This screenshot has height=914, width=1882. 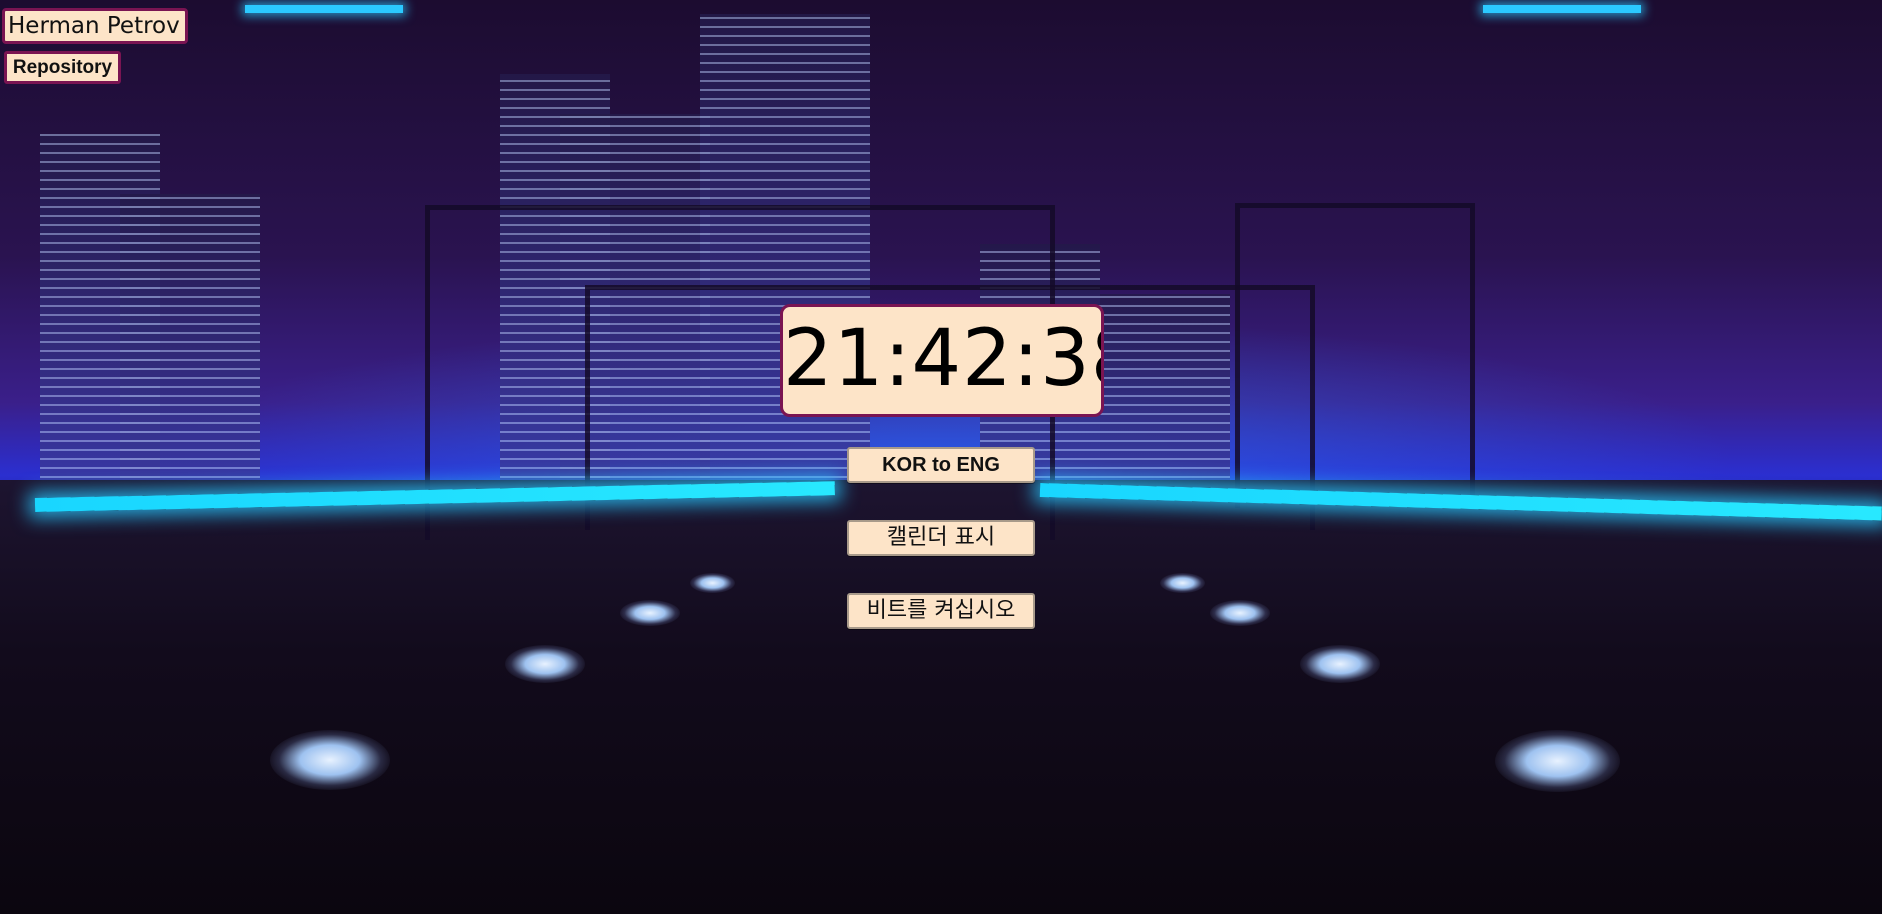 What do you see at coordinates (434, 496) in the screenshot?
I see `neon-rail-left` at bounding box center [434, 496].